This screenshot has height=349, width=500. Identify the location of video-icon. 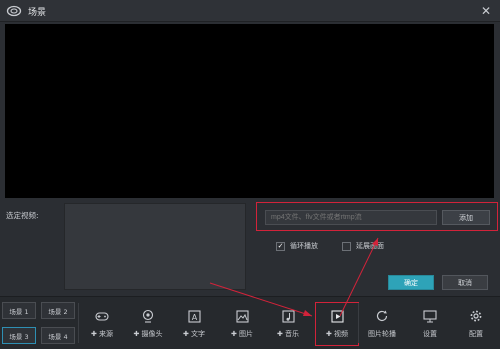
(337, 316).